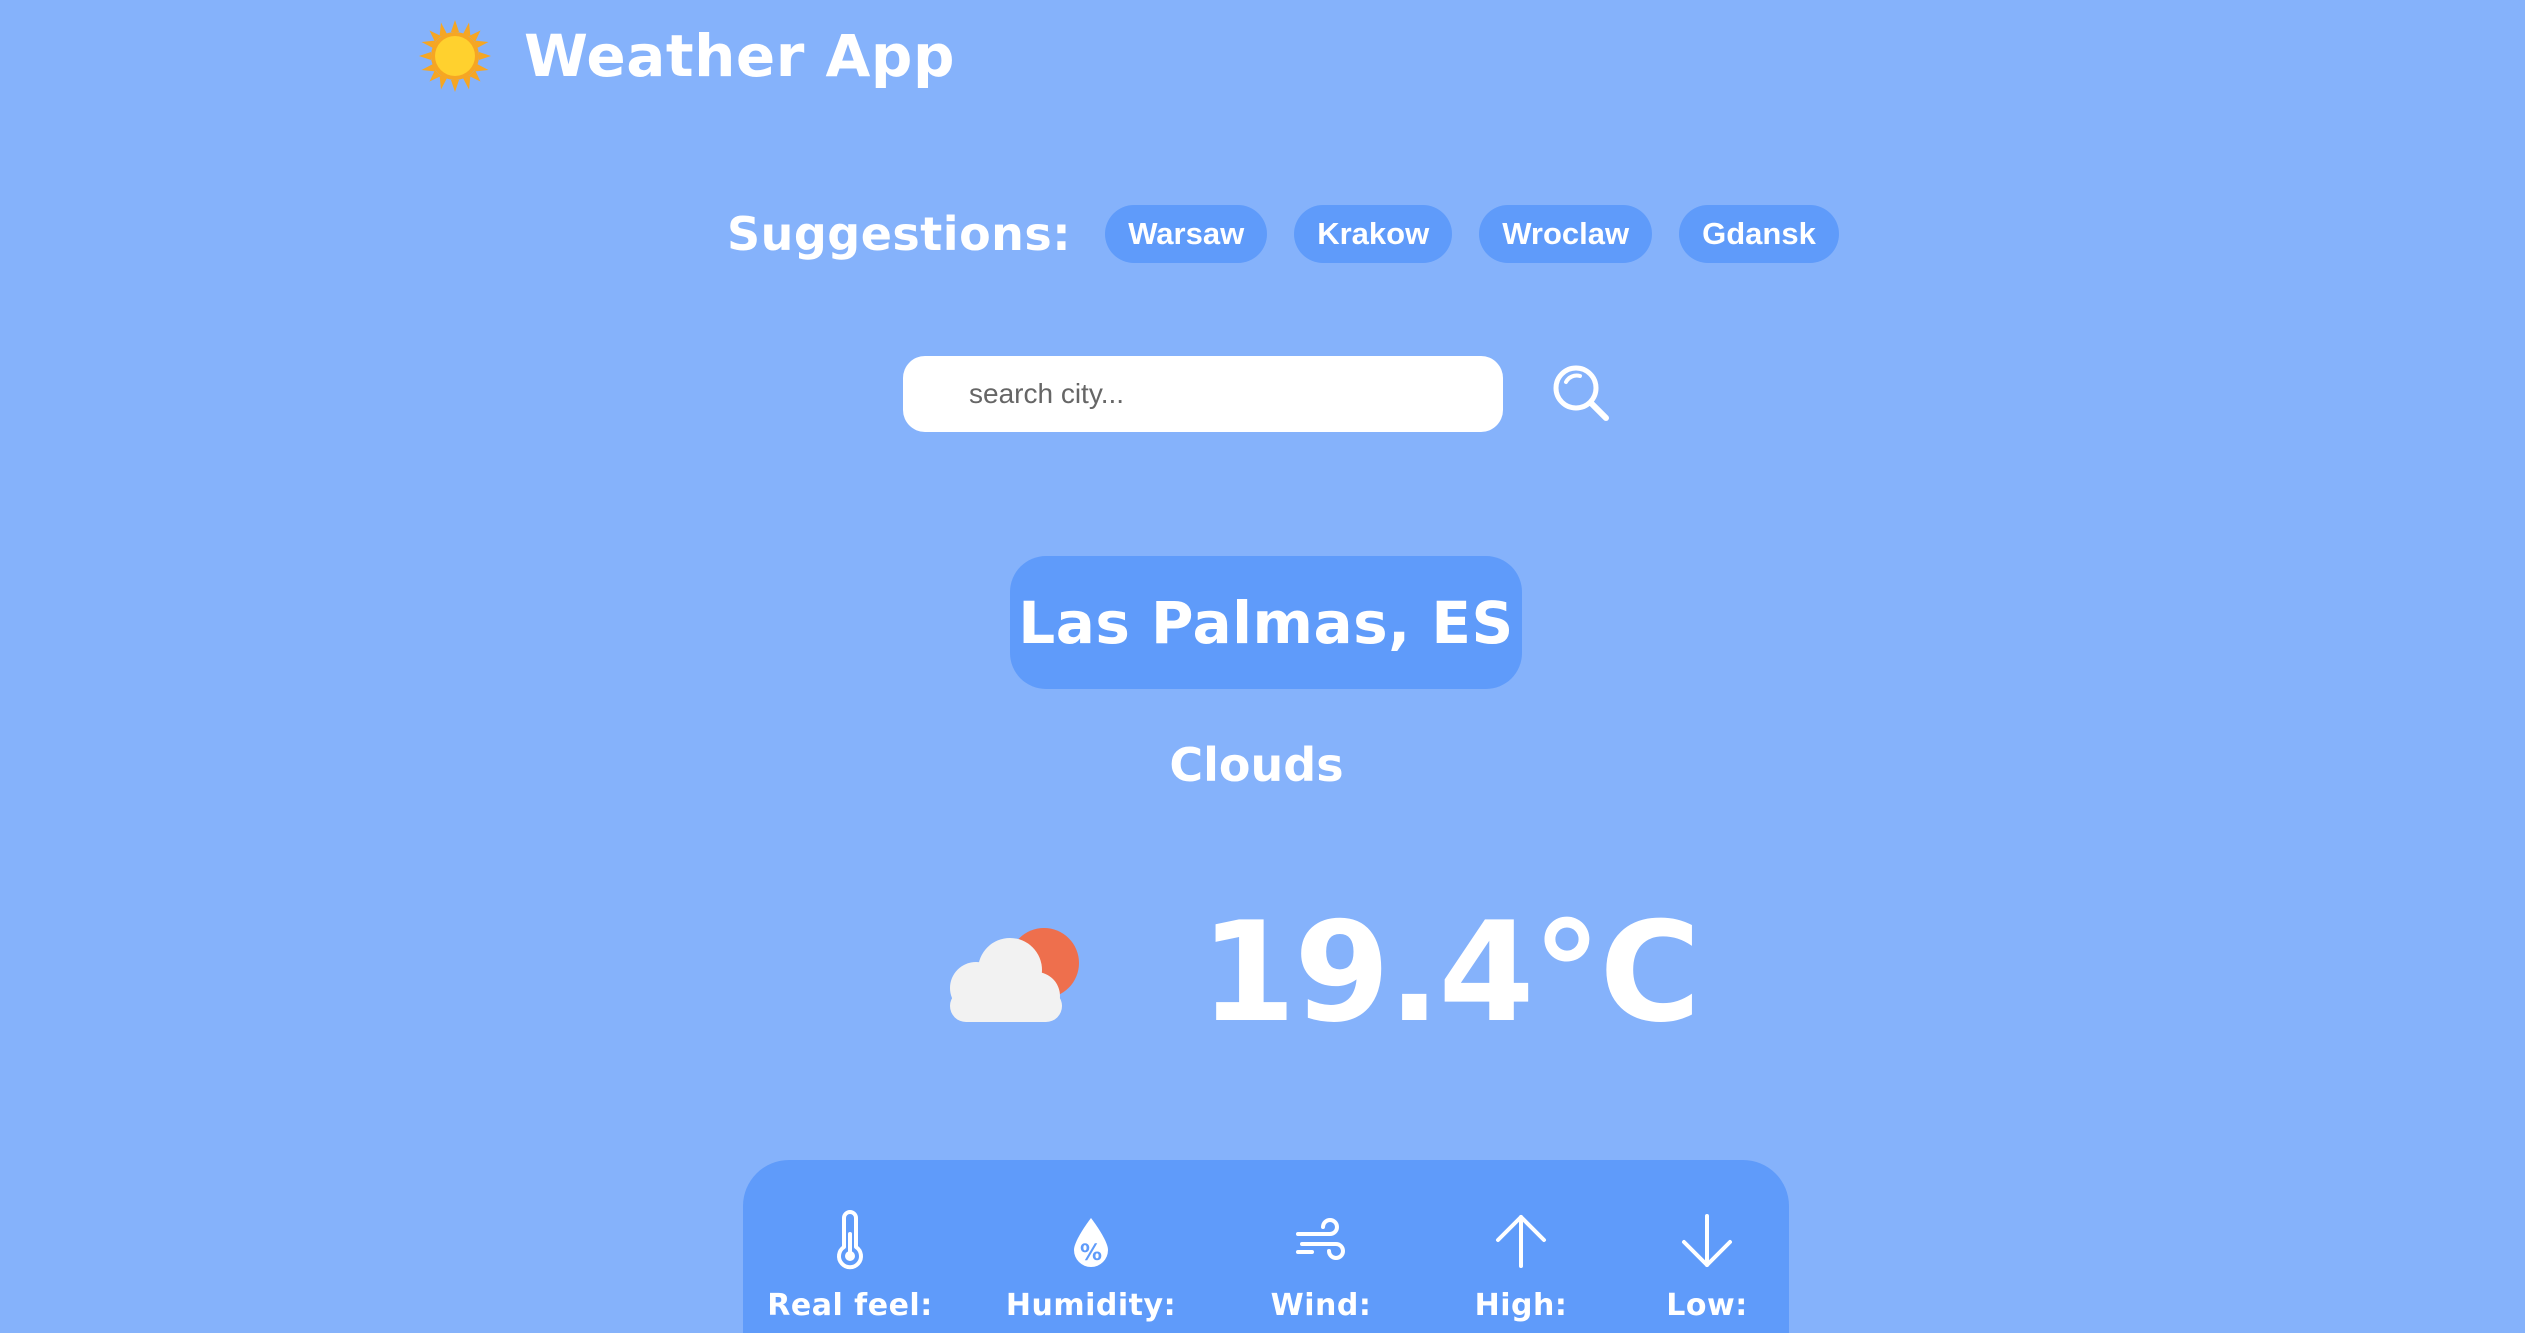  What do you see at coordinates (1256, 765) in the screenshot?
I see `weather-condition: Clouds` at bounding box center [1256, 765].